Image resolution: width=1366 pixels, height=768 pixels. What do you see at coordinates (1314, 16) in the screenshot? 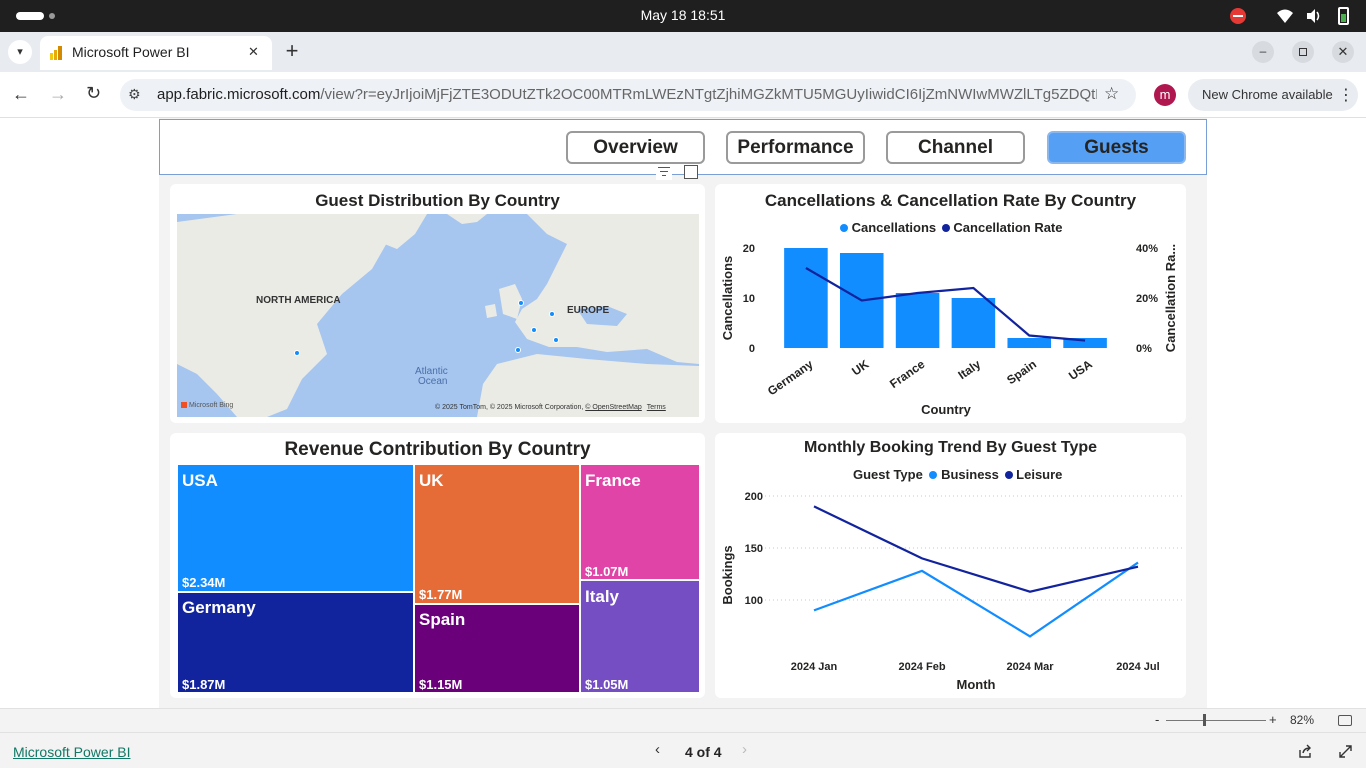
I see `volume-icon` at bounding box center [1314, 16].